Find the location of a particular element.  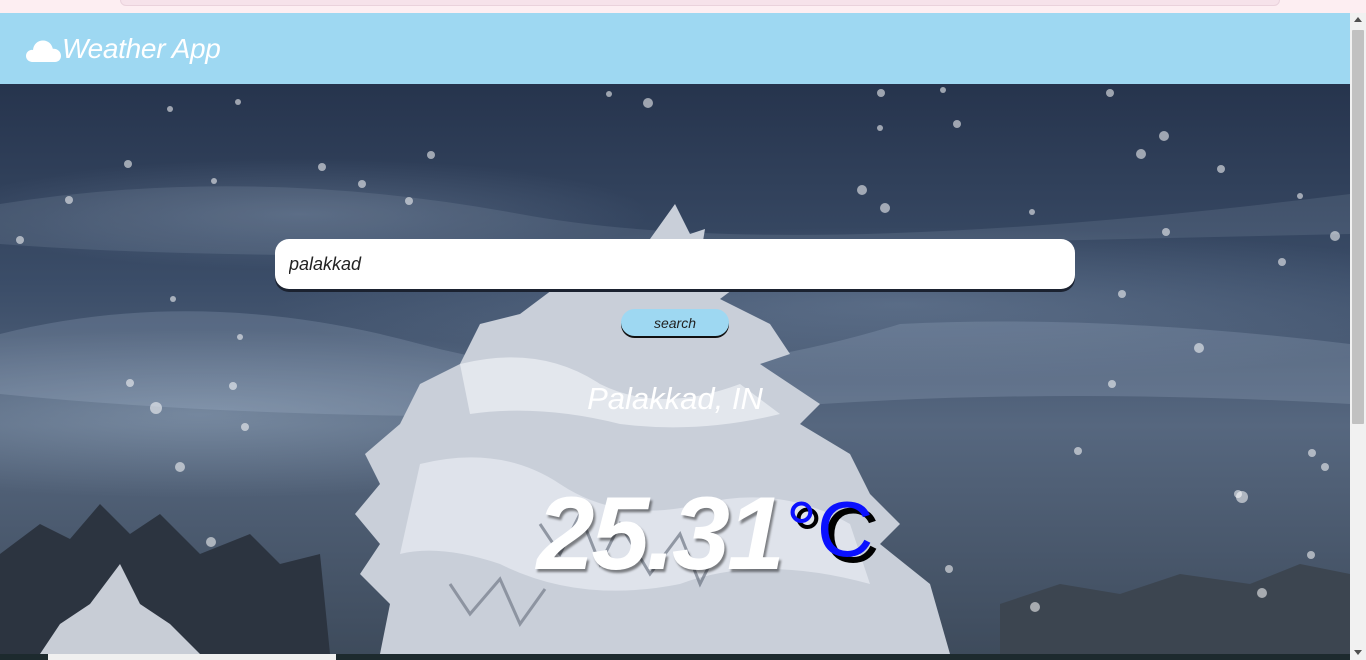

address-bar-edge is located at coordinates (700, 3).